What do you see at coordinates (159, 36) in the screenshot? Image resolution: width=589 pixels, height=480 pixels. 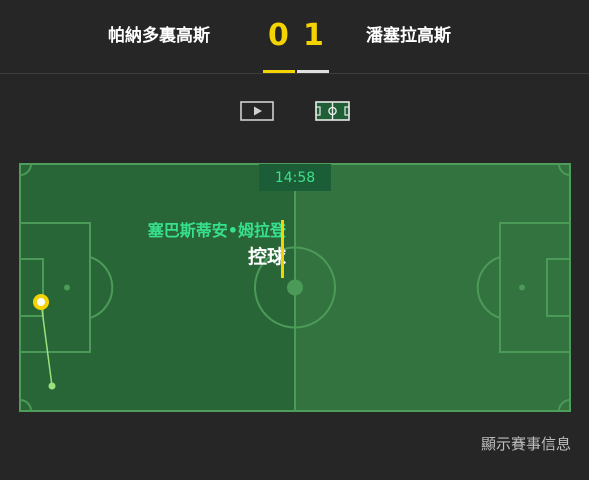 I see `home-team-name: 帕納多裏高斯` at bounding box center [159, 36].